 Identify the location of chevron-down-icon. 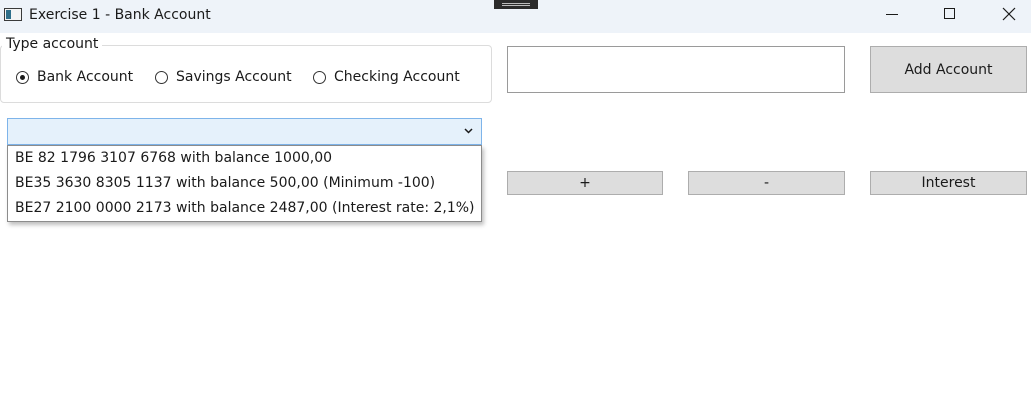
(468, 131).